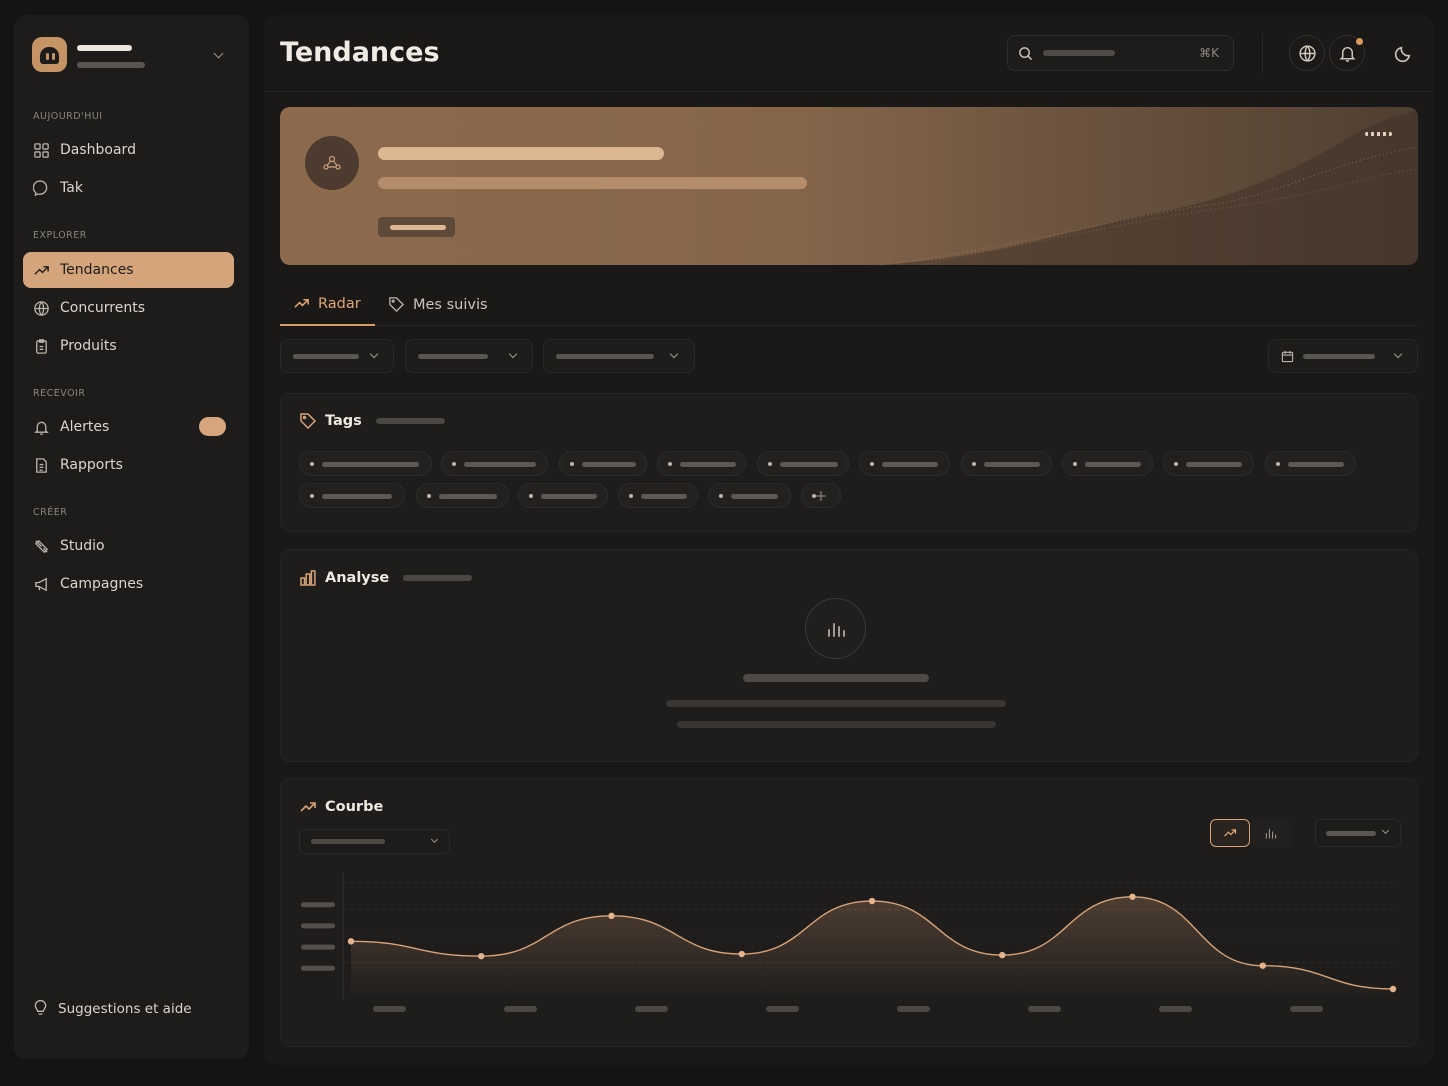 Image resolution: width=1448 pixels, height=1086 pixels. I want to click on tags-card-header: Tags, so click(372, 421).